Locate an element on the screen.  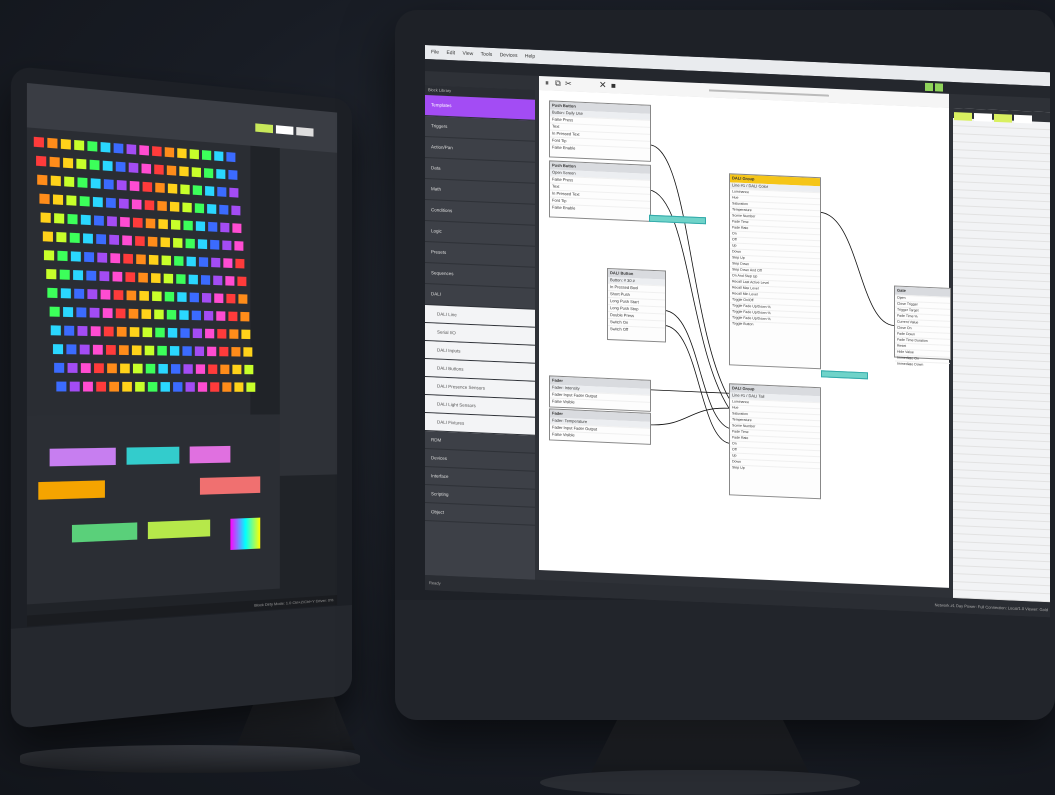
tab-project is located at coordinates (1023, 119).